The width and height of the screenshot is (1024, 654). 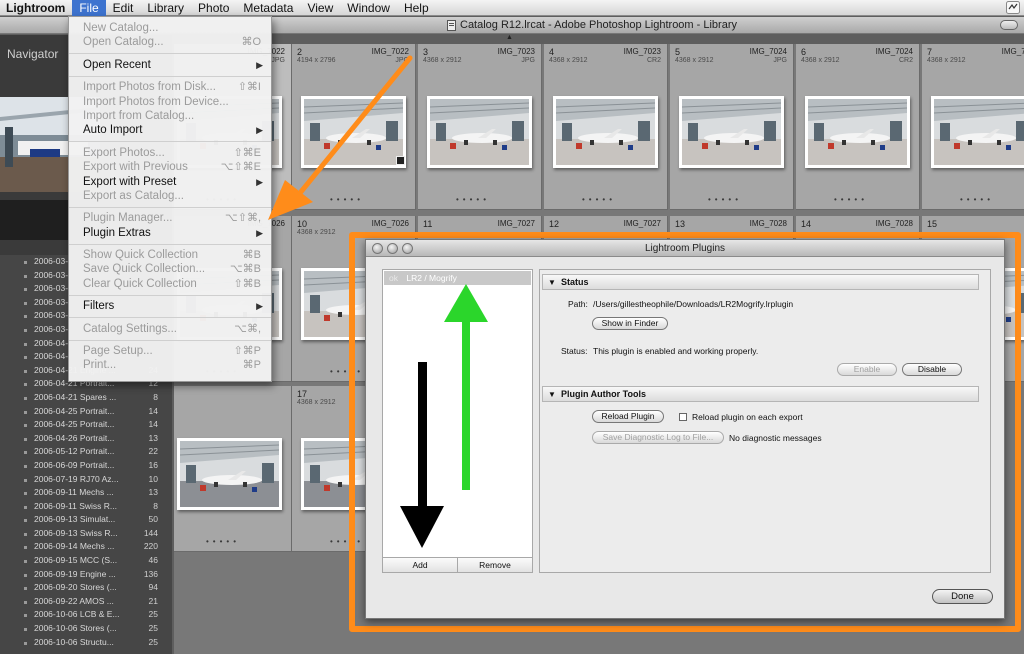 I want to click on dialog-title-bar: Lightroom Plugins, so click(x=685, y=248).